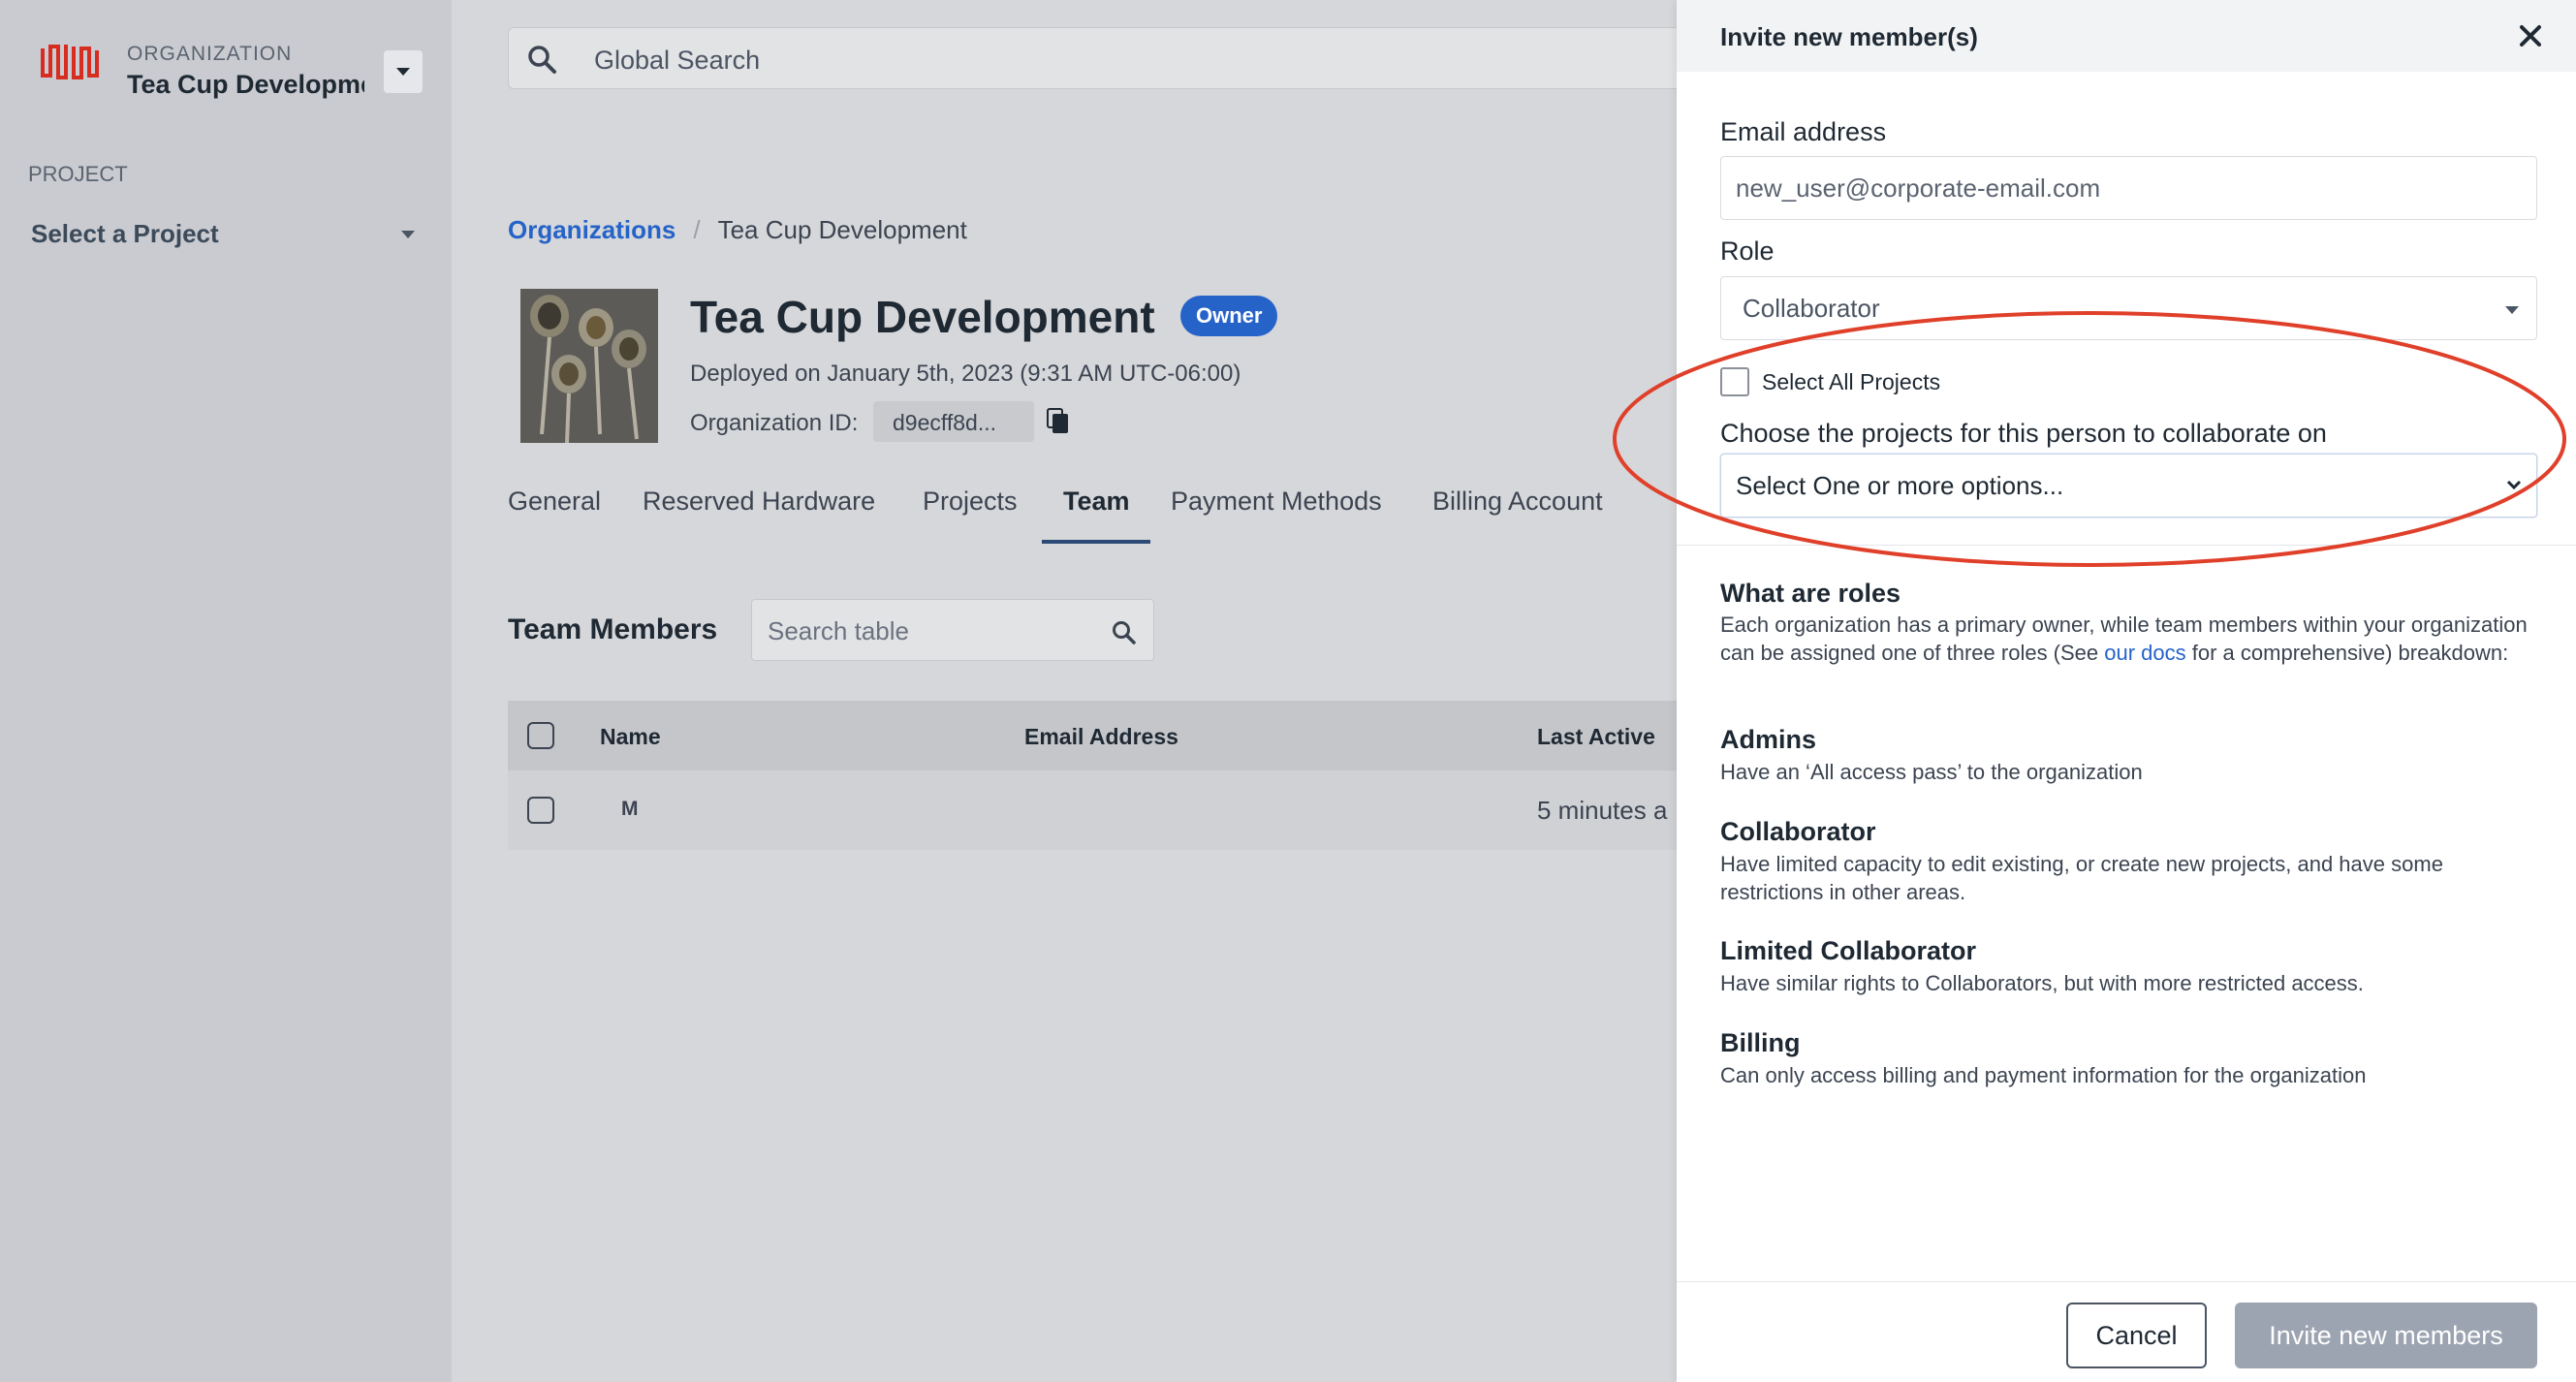 This screenshot has height=1382, width=2576. Describe the element at coordinates (540, 735) in the screenshot. I see `select-all-rows-checkbox` at that location.